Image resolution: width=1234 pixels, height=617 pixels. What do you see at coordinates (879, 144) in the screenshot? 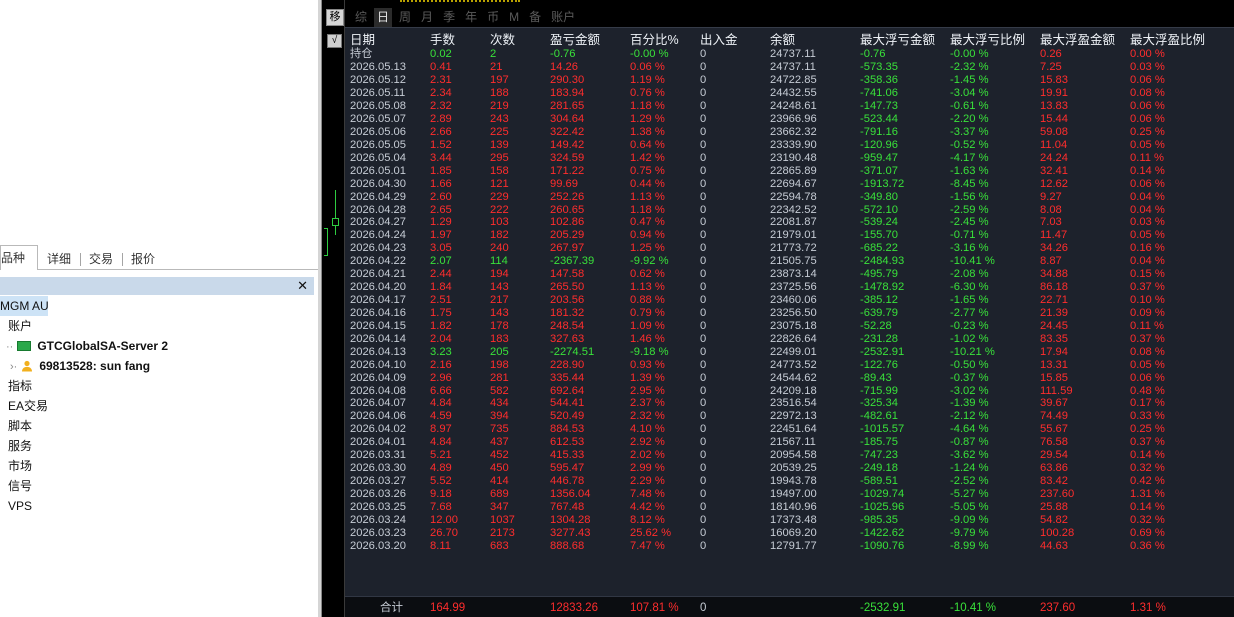
I see `cell-max-loss: -120.96` at bounding box center [879, 144].